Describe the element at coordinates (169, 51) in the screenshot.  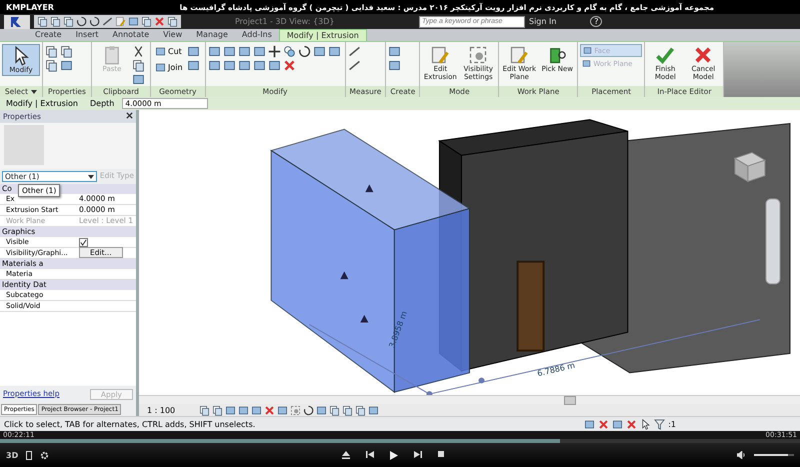
I see `ribbon-tool-button: Cut` at that location.